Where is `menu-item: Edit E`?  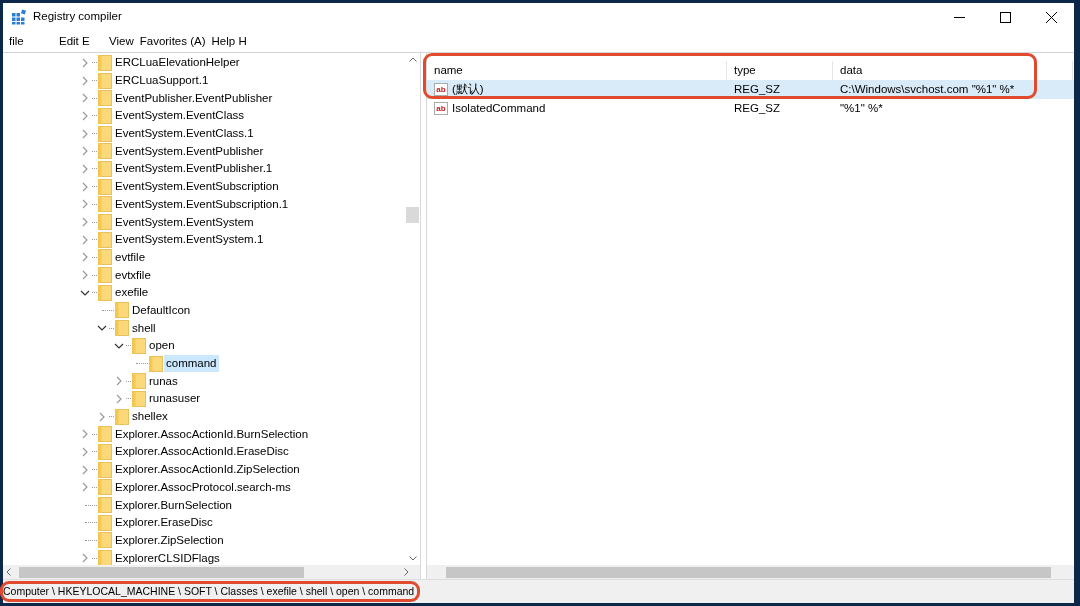
menu-item: Edit E is located at coordinates (81, 41).